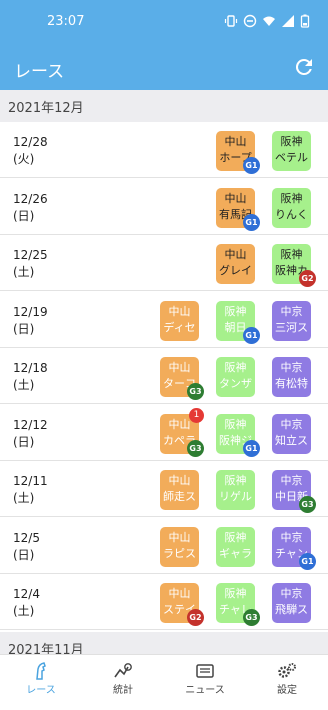 The width and height of the screenshot is (328, 710). Describe the element at coordinates (41, 690) in the screenshot. I see `nav-label: レース` at that location.